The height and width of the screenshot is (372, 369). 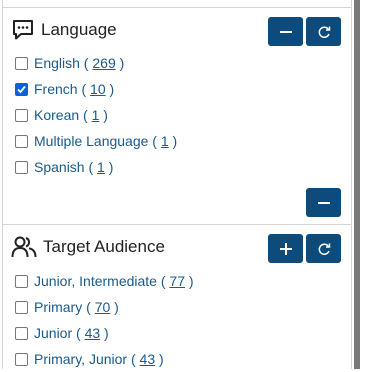 I want to click on language-facet-title: Language, so click(x=79, y=29).